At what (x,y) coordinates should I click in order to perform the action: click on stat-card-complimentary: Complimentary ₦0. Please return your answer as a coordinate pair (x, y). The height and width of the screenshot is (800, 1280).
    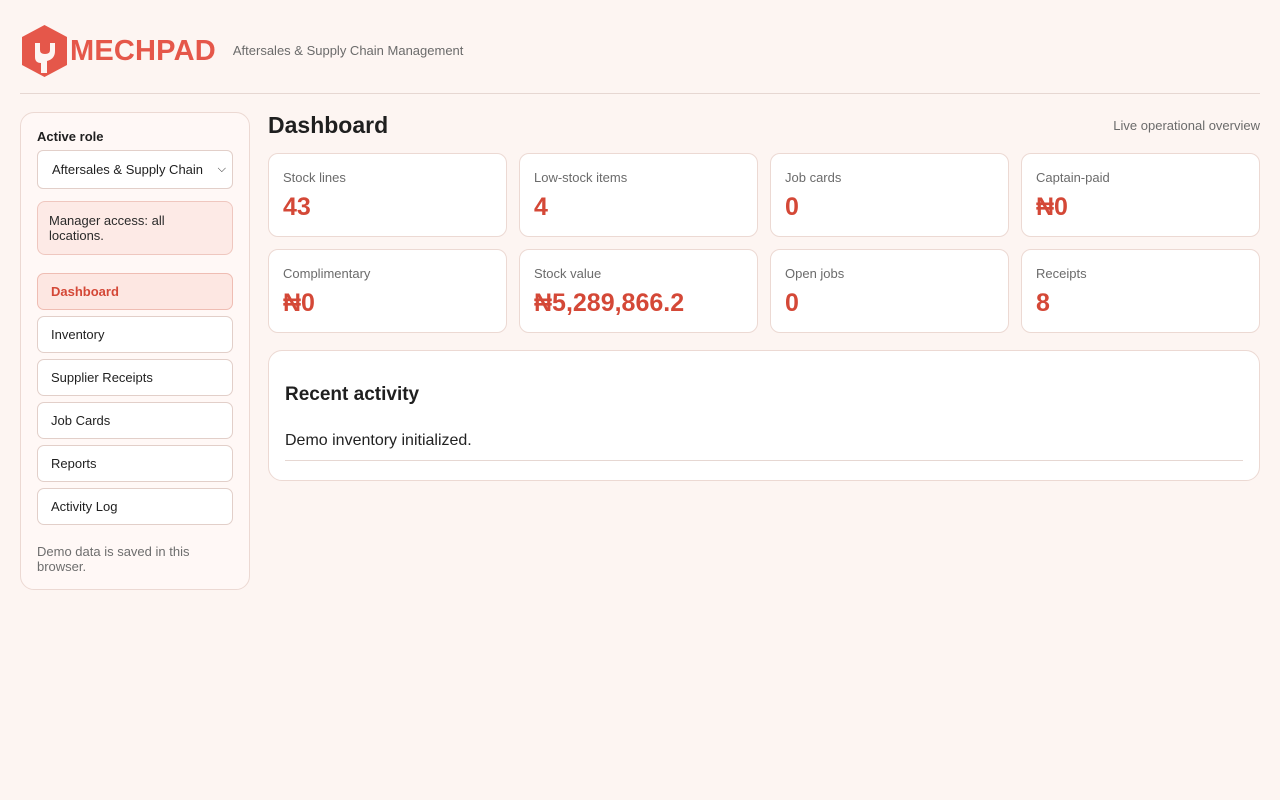
    Looking at the image, I should click on (387, 291).